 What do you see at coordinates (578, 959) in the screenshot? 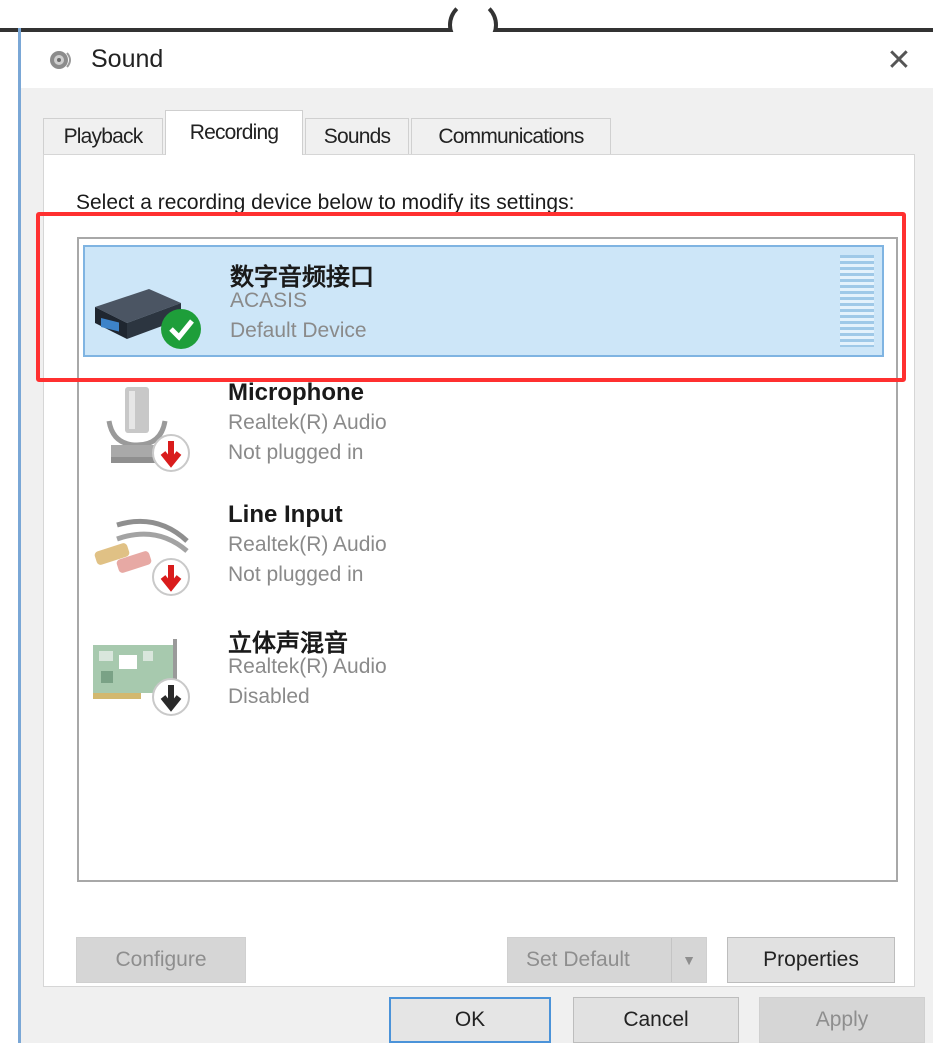
I see `set-default-label: Set Default` at bounding box center [578, 959].